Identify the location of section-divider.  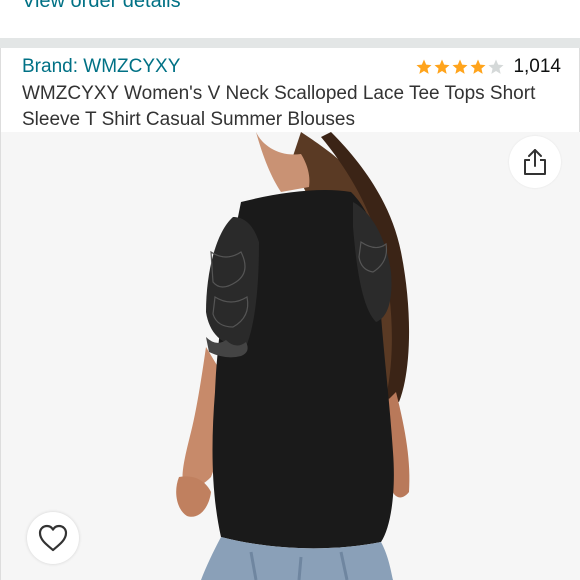
(290, 43).